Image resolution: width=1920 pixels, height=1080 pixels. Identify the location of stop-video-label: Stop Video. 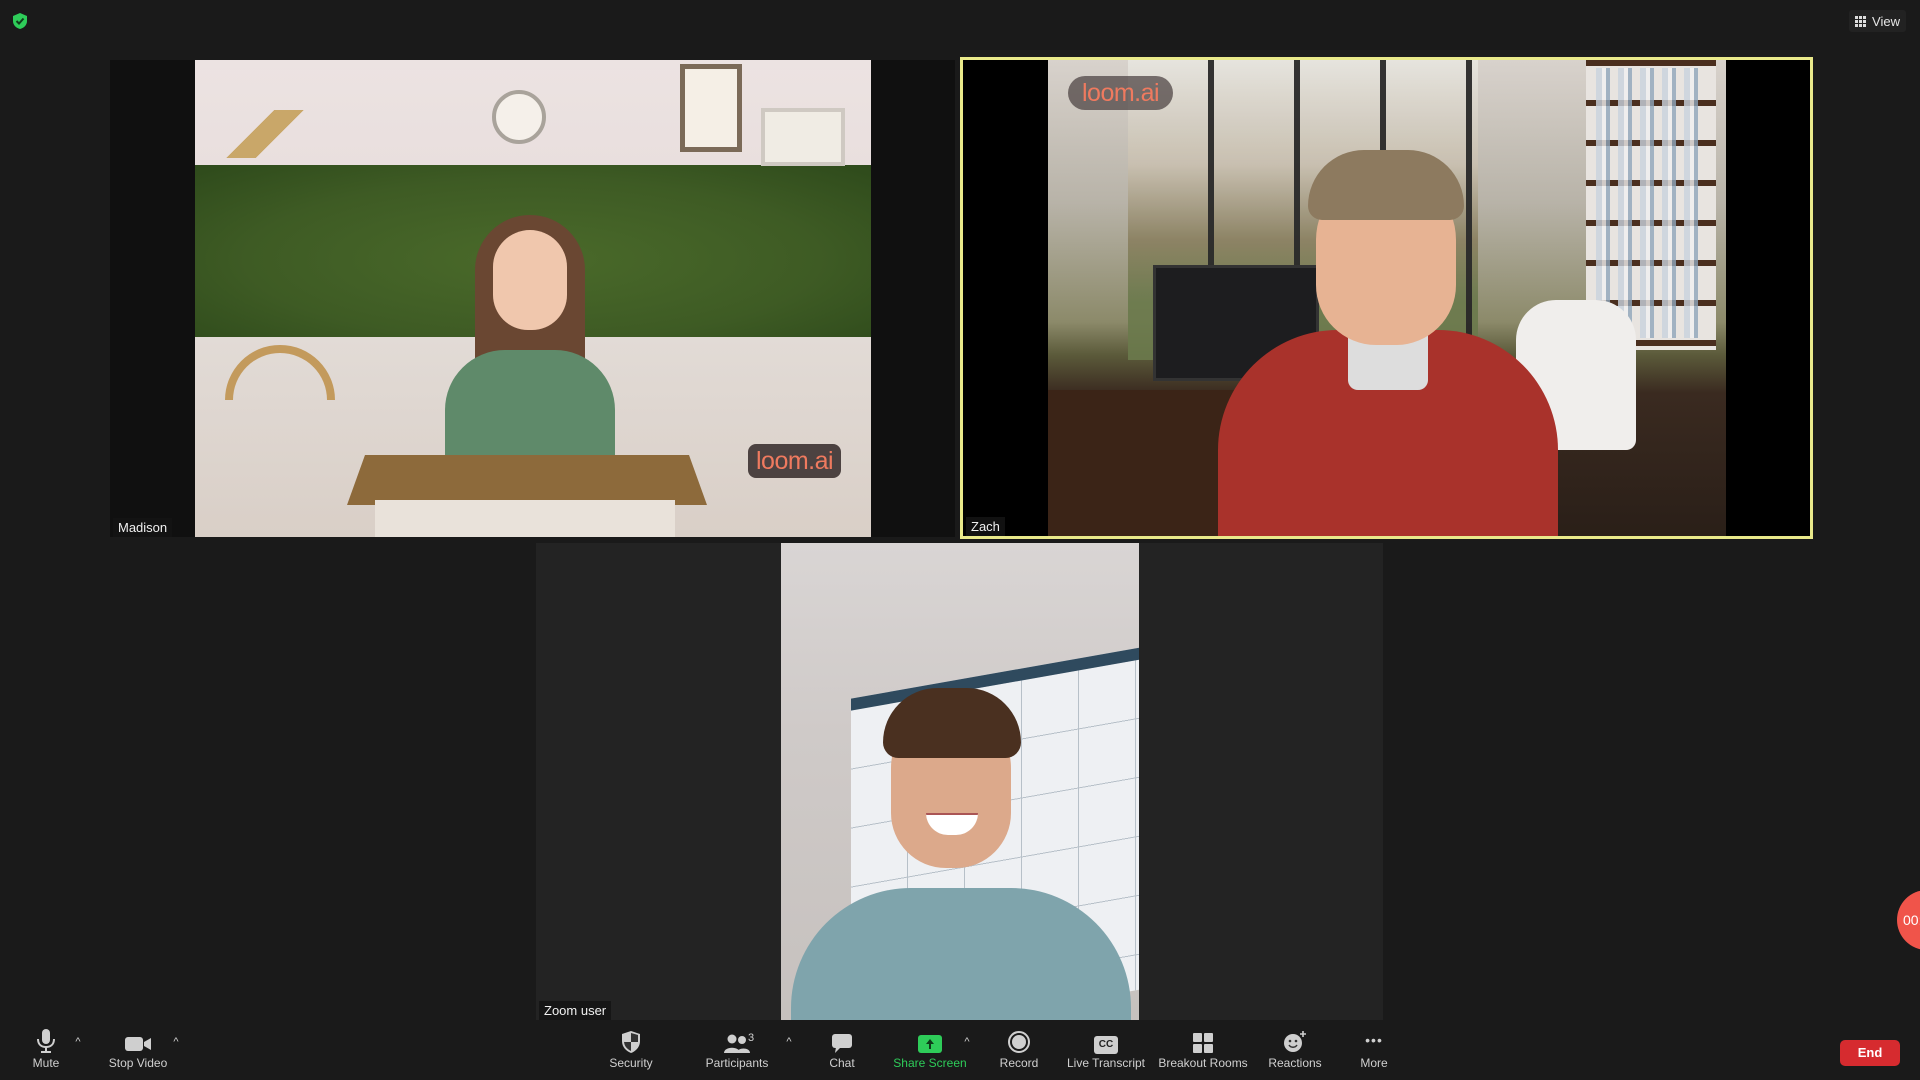
(138, 1063).